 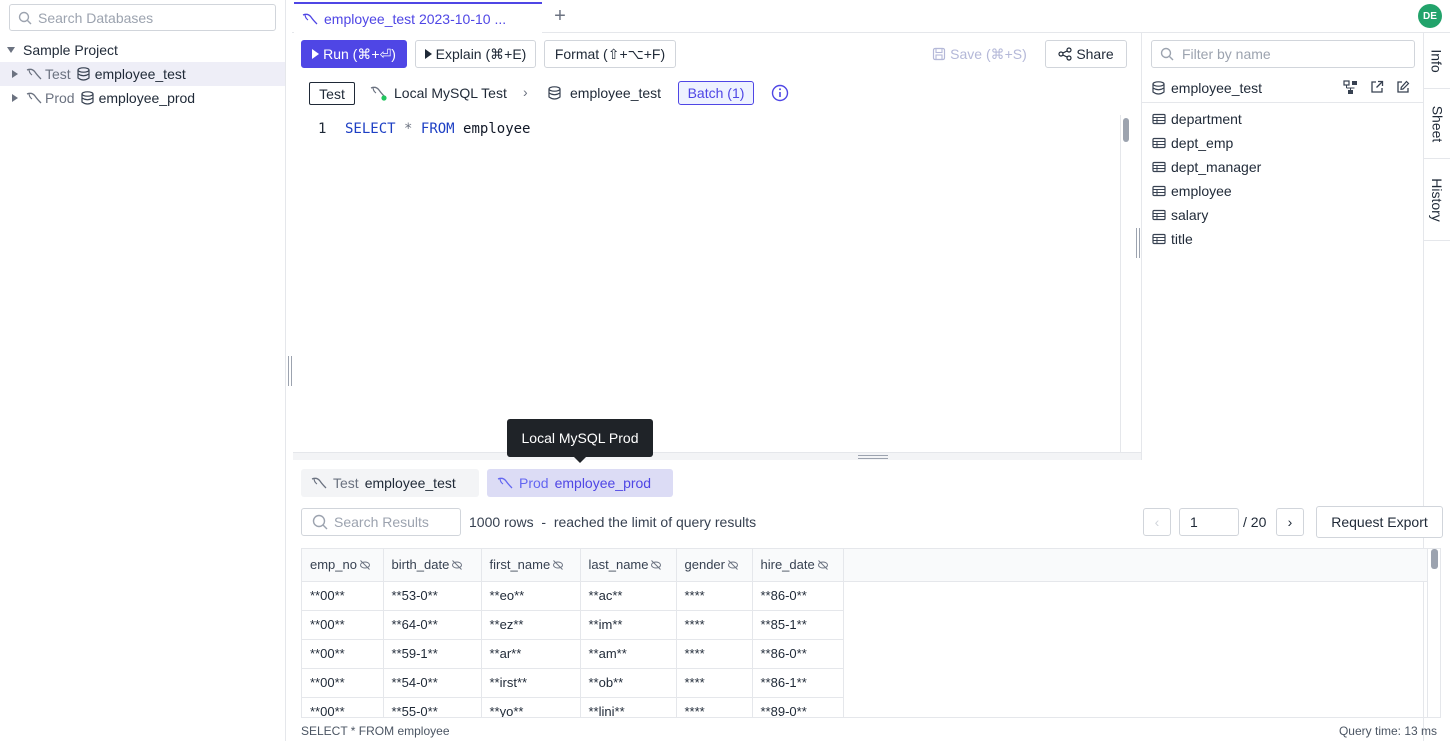 What do you see at coordinates (1403, 87) in the screenshot?
I see `edit-icon` at bounding box center [1403, 87].